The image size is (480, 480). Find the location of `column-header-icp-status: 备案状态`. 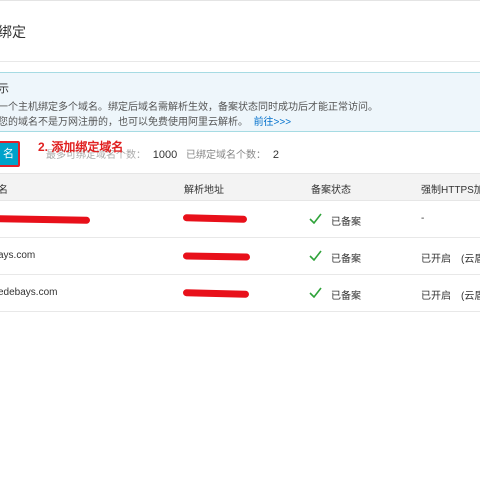

column-header-icp-status: 备案状态 is located at coordinates (331, 190).